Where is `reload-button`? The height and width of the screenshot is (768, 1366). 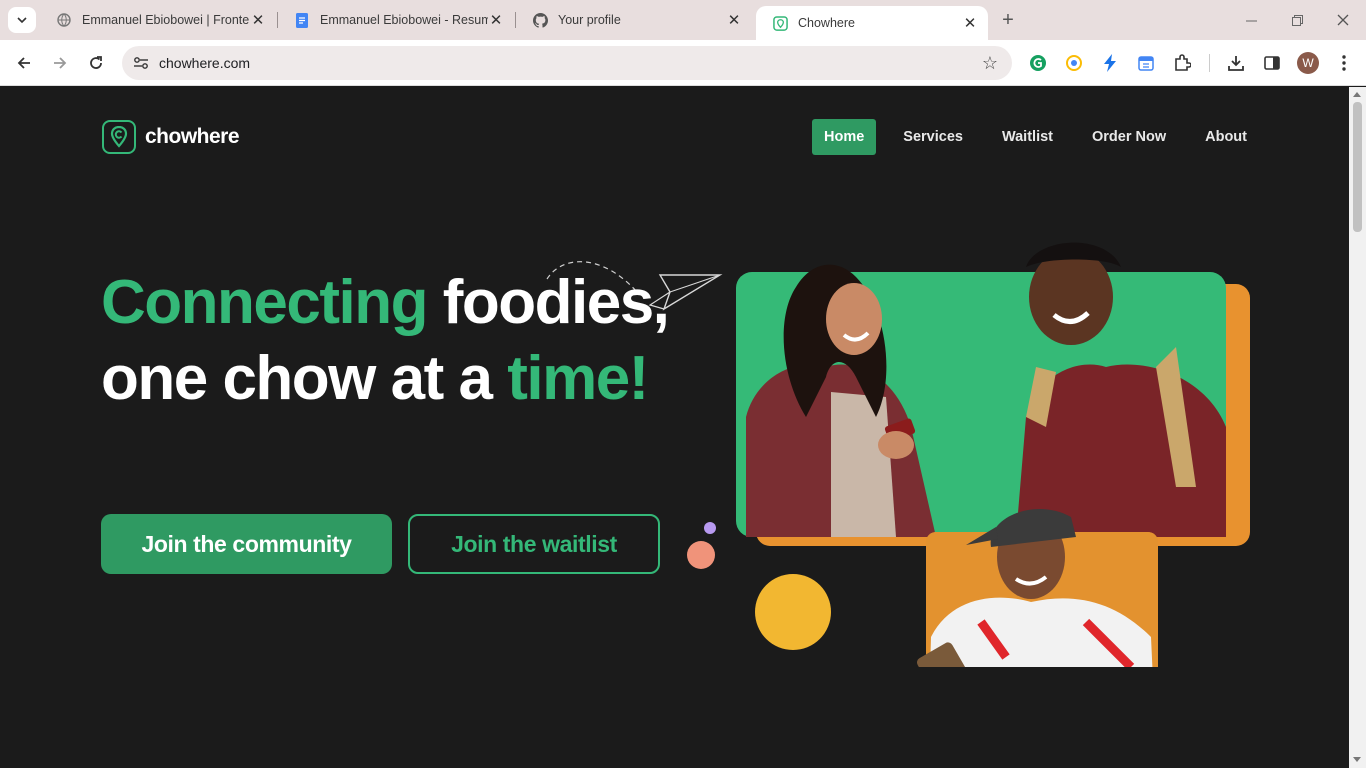
reload-button is located at coordinates (96, 63).